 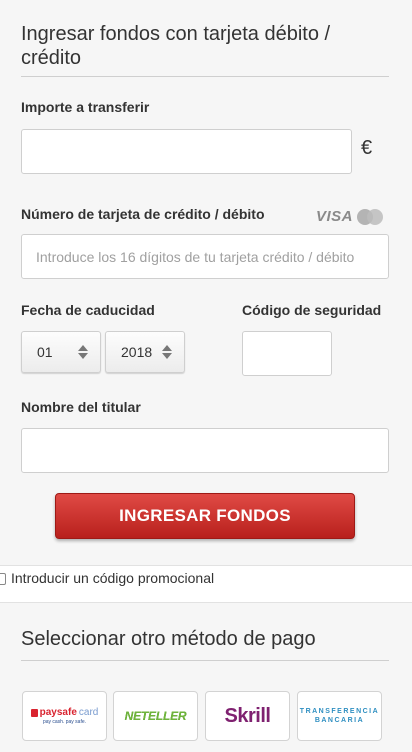 I want to click on expiry-month-select: 01, so click(x=61, y=352).